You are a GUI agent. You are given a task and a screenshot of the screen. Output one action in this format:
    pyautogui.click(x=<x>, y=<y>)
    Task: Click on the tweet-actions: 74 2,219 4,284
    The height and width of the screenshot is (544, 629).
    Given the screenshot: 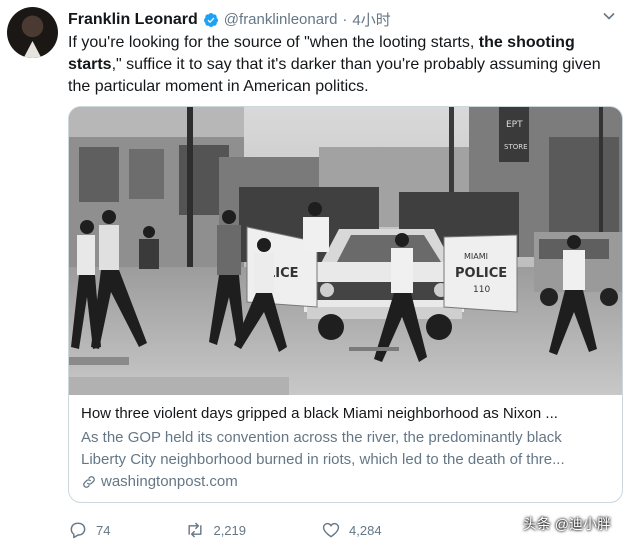 What is the action you would take?
    pyautogui.click(x=262, y=530)
    